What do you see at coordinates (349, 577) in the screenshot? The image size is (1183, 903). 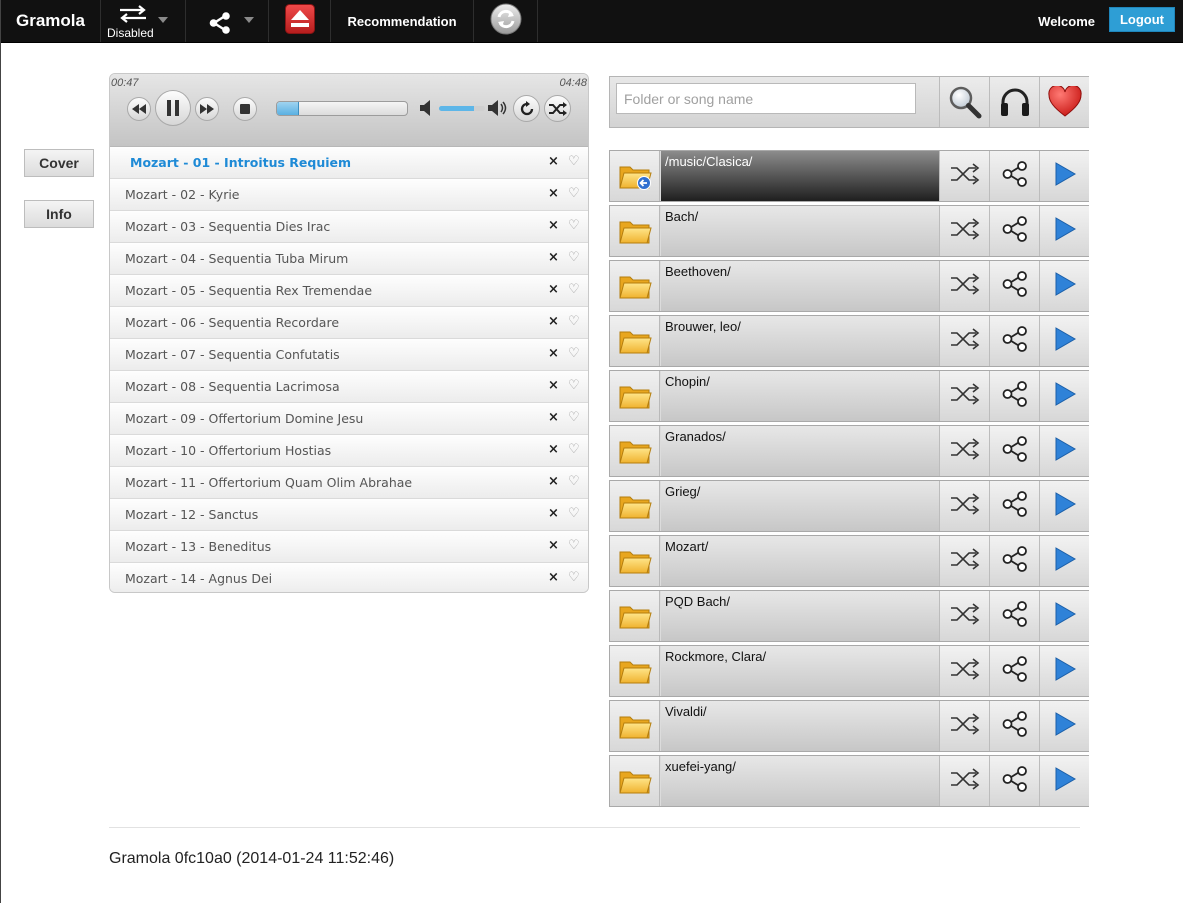 I see `playlist-track: Mozart - 14 - Agnus Dei × ♡` at bounding box center [349, 577].